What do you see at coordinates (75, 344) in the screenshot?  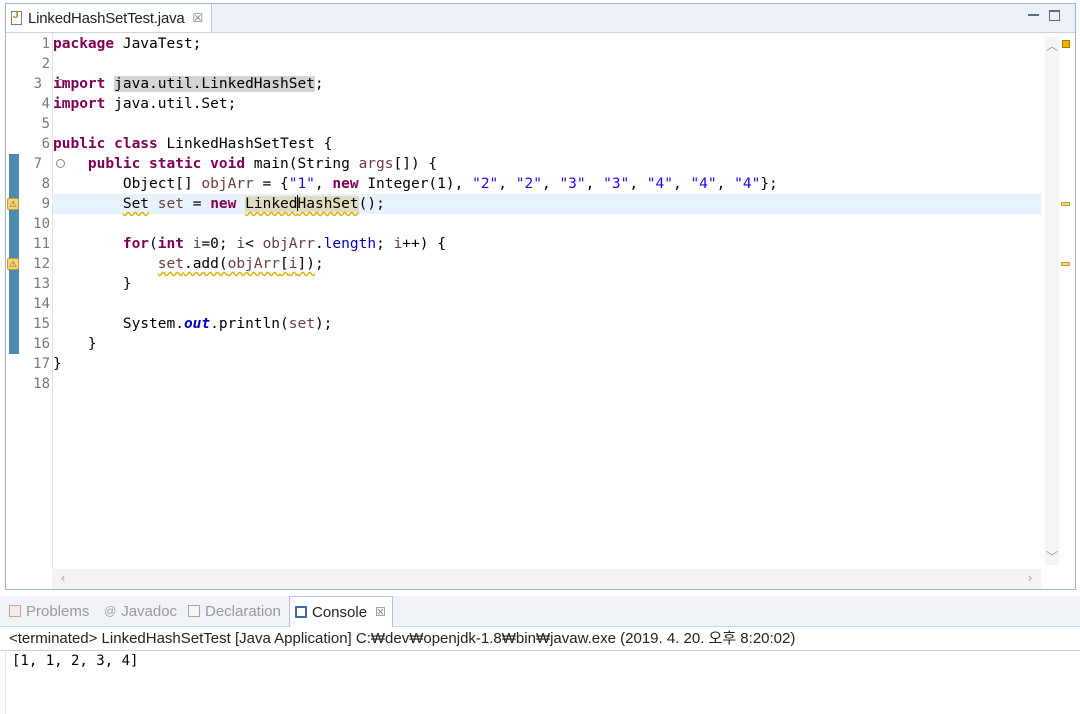 I see `code-line-16: }` at bounding box center [75, 344].